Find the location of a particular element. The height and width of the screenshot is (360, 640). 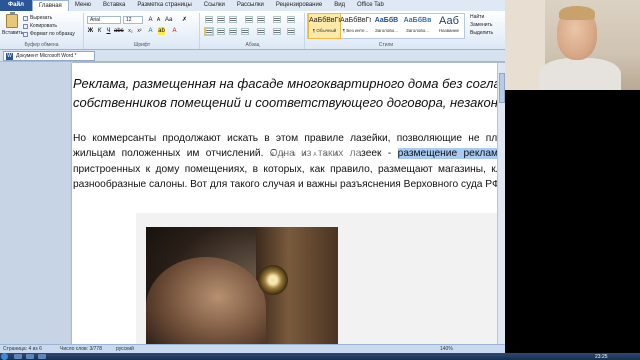

paste-button: Вставить is located at coordinates (13, 26).